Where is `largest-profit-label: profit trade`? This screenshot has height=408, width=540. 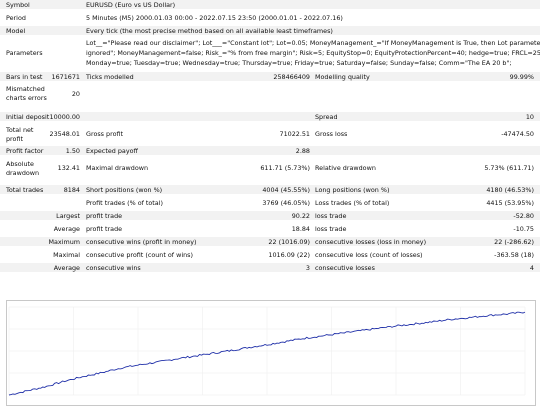 largest-profit-label: profit trade is located at coordinates (104, 216).